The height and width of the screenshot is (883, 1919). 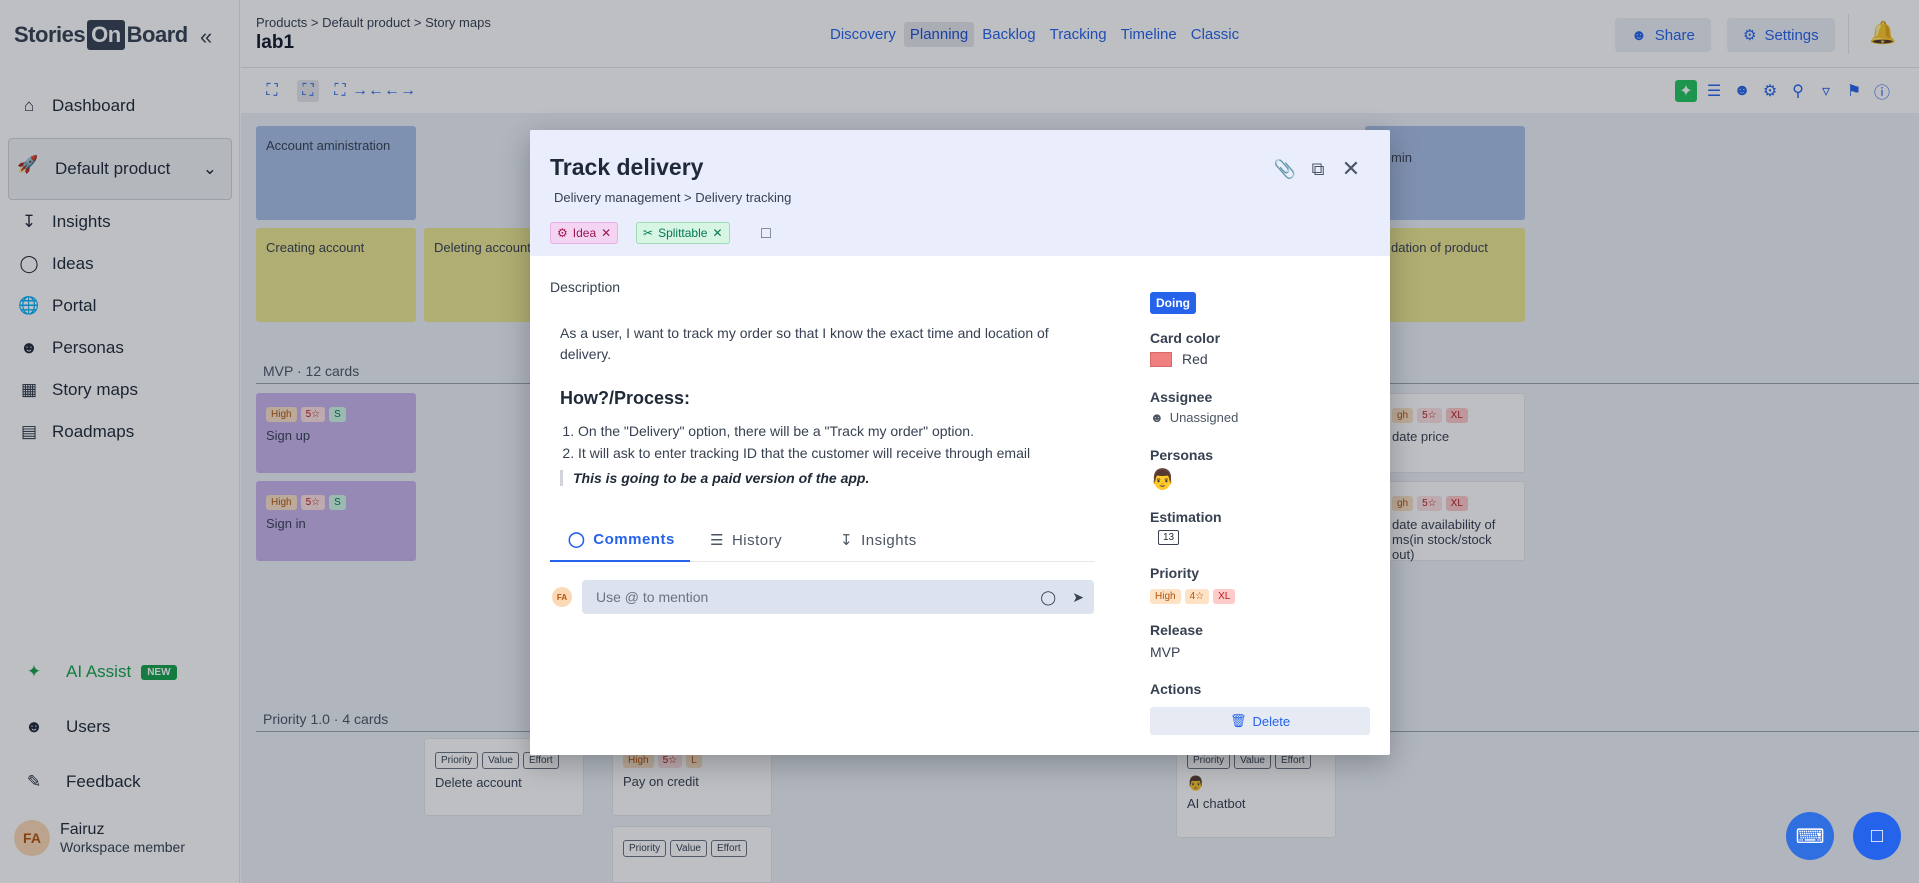 What do you see at coordinates (1194, 584) in the screenshot?
I see `priority-section: Priority High 4☆ XL` at bounding box center [1194, 584].